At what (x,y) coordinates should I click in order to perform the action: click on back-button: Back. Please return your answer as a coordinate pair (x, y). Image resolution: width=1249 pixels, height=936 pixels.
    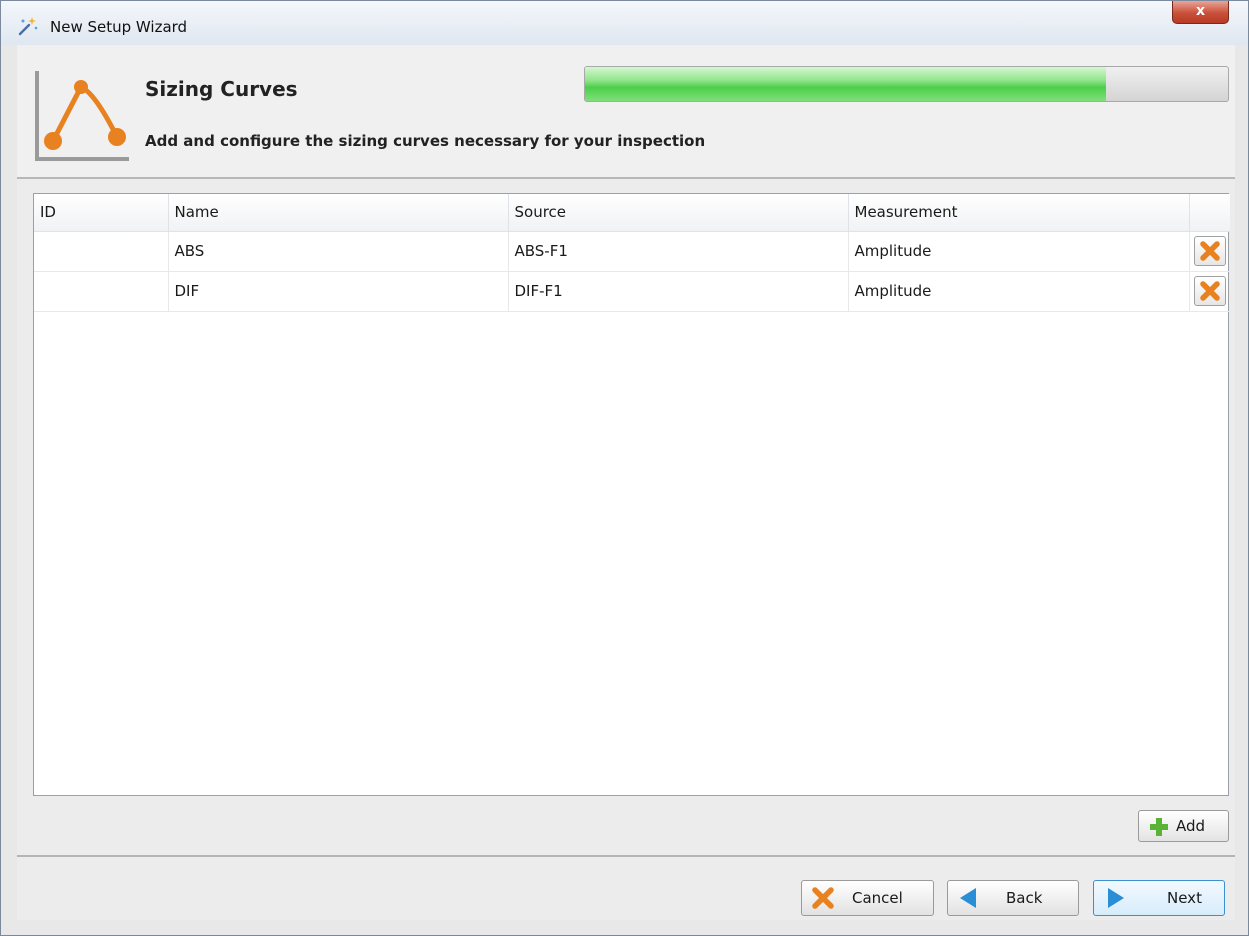
    Looking at the image, I should click on (1013, 898).